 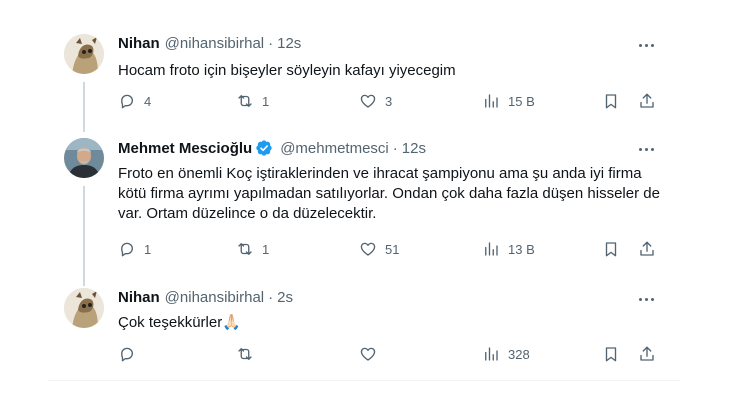 I want to click on like-count: 51, so click(x=392, y=249).